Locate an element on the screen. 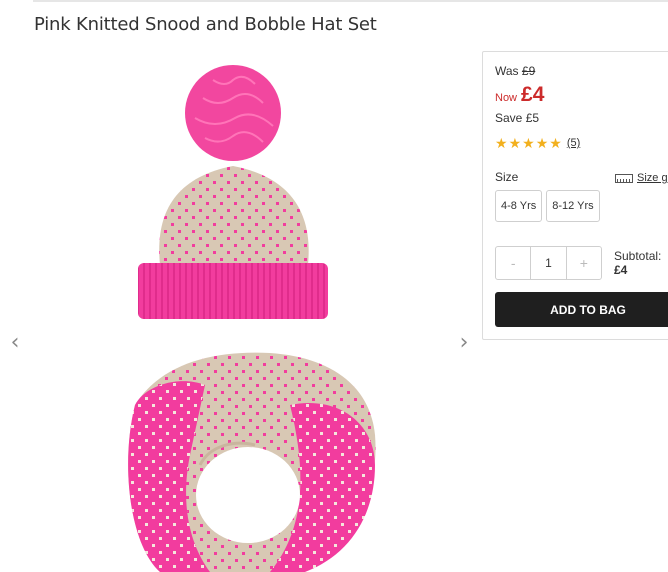 This screenshot has height=572, width=668. quantity-input: 1 is located at coordinates (548, 263).